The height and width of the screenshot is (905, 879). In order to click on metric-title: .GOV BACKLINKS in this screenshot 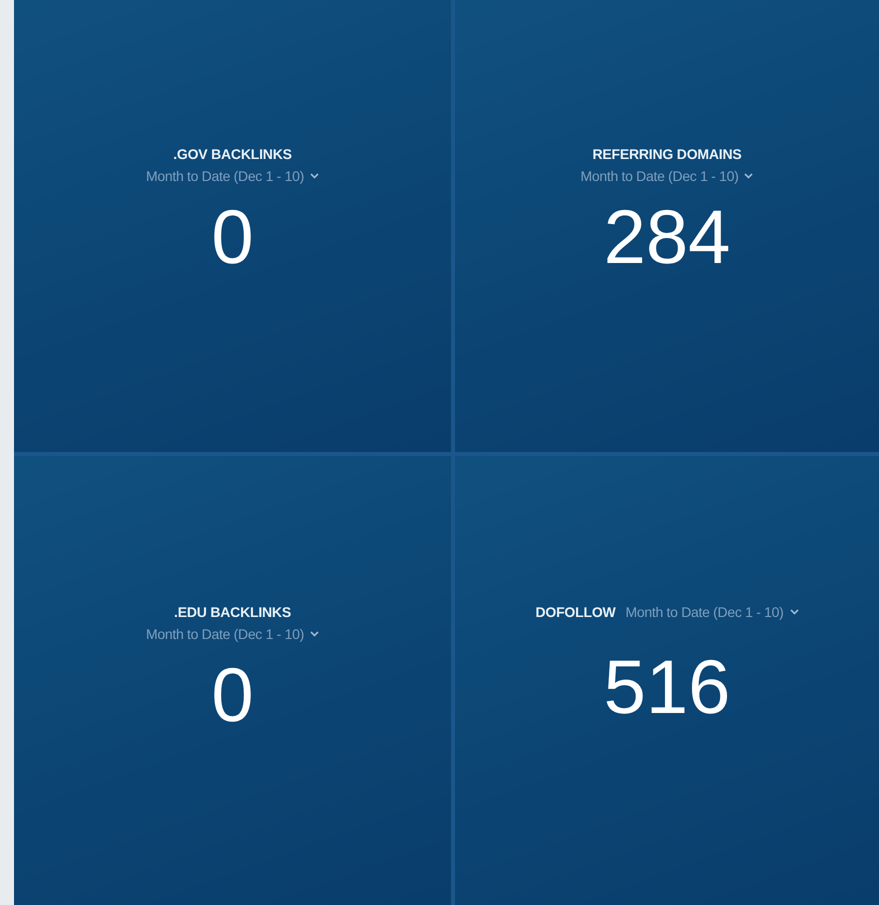, I will do `click(232, 154)`.